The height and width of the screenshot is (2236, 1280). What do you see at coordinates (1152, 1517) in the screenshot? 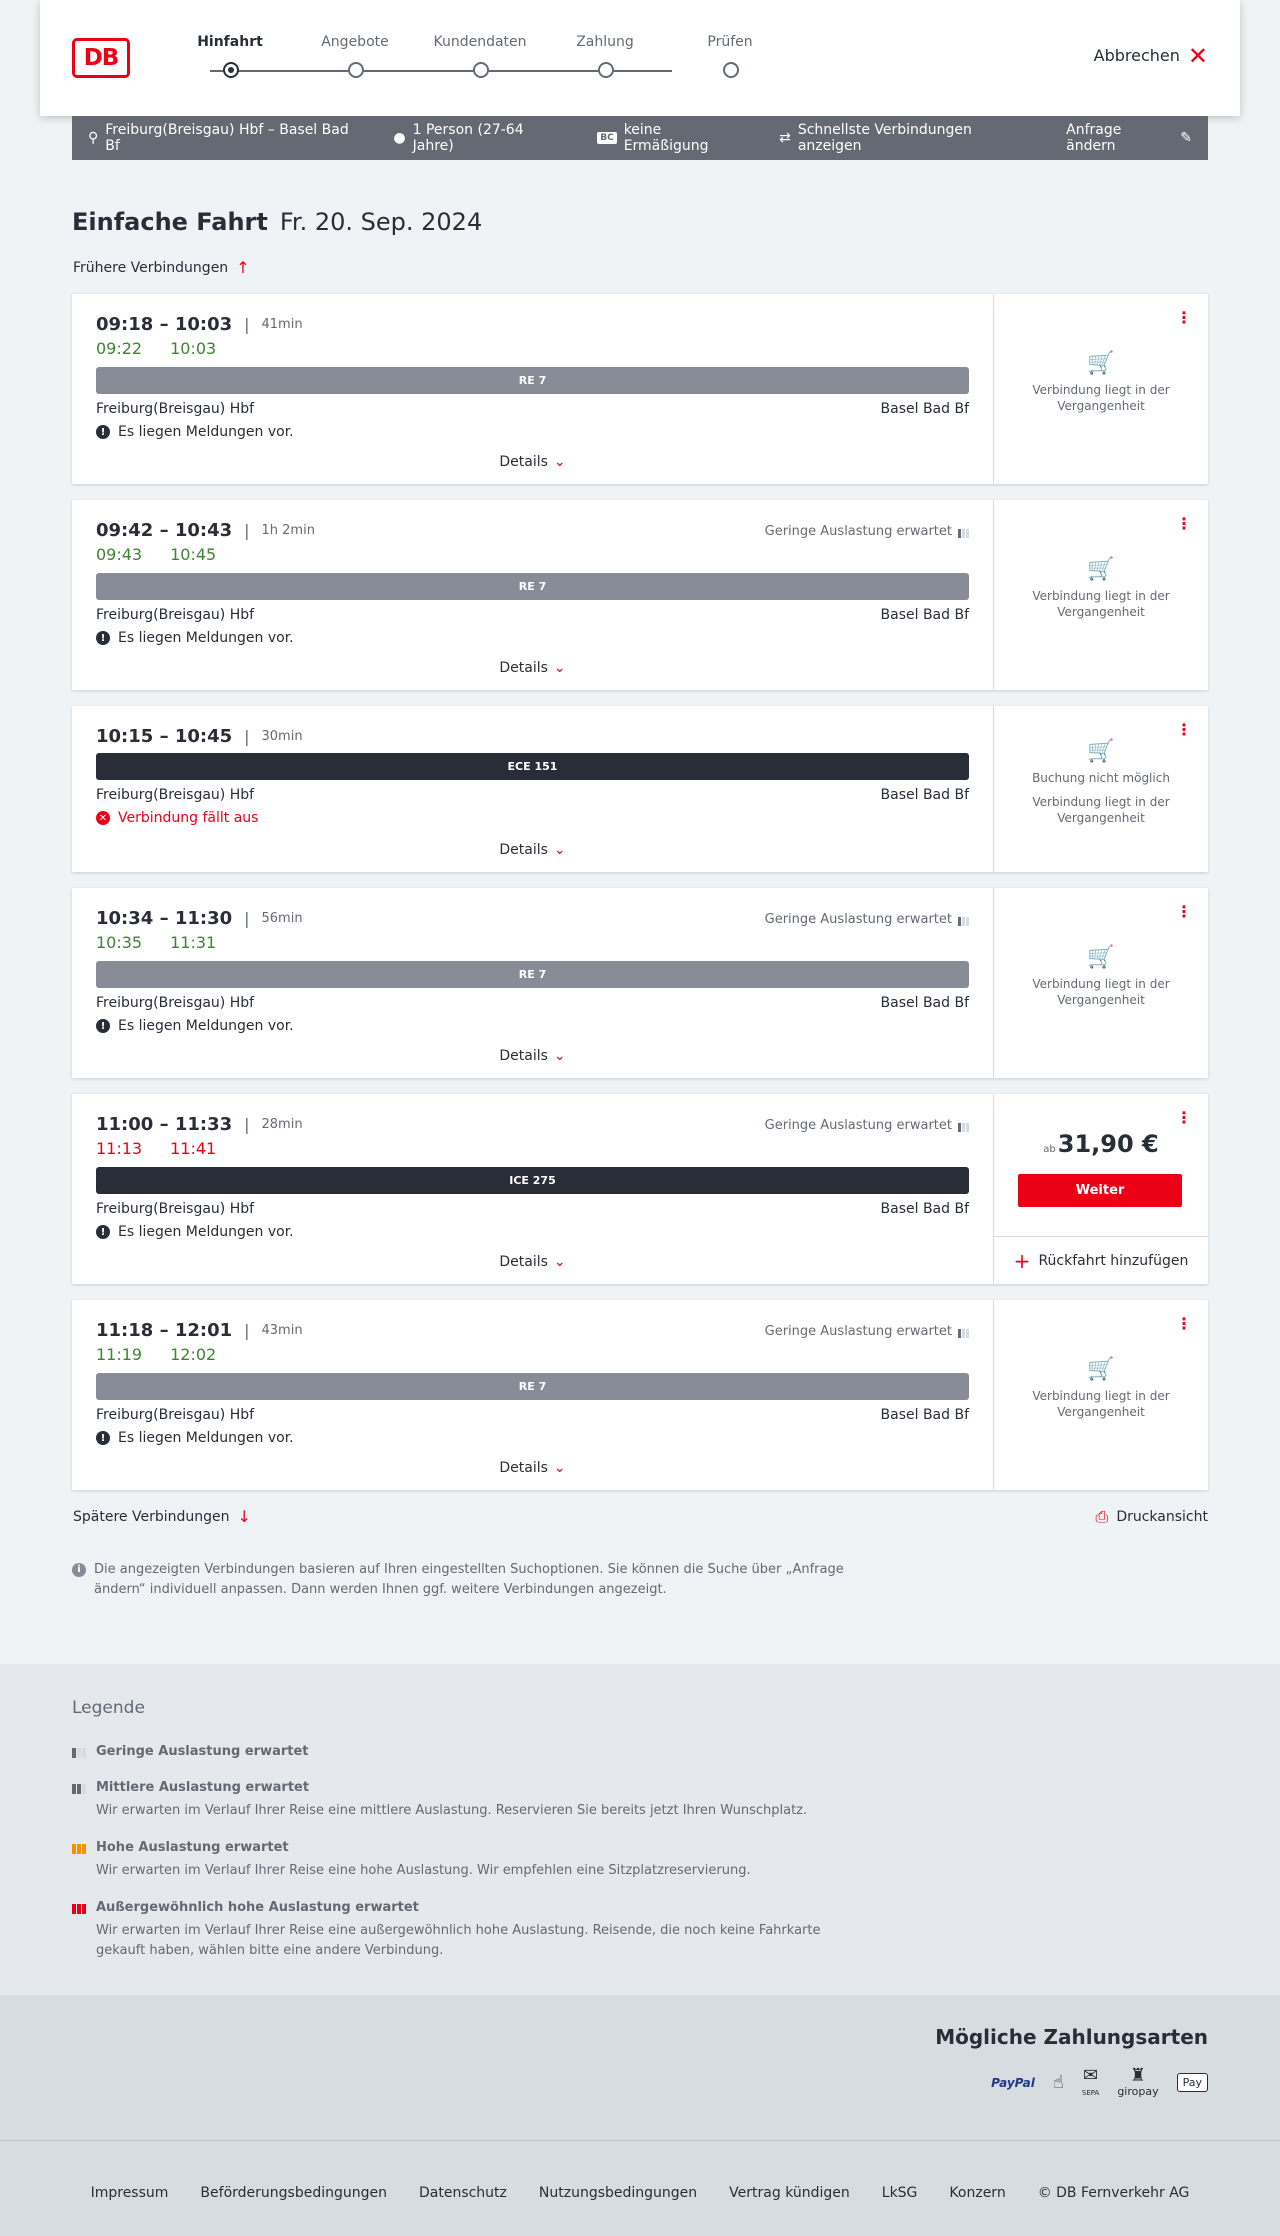
I see `print-view-link: ⎙ Druckansicht` at bounding box center [1152, 1517].